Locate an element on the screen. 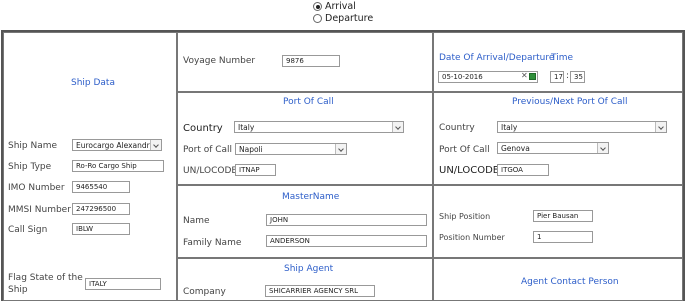 Image resolution: width=685 pixels, height=301 pixels. prev-unlocode-field: ITGOA is located at coordinates (523, 170).